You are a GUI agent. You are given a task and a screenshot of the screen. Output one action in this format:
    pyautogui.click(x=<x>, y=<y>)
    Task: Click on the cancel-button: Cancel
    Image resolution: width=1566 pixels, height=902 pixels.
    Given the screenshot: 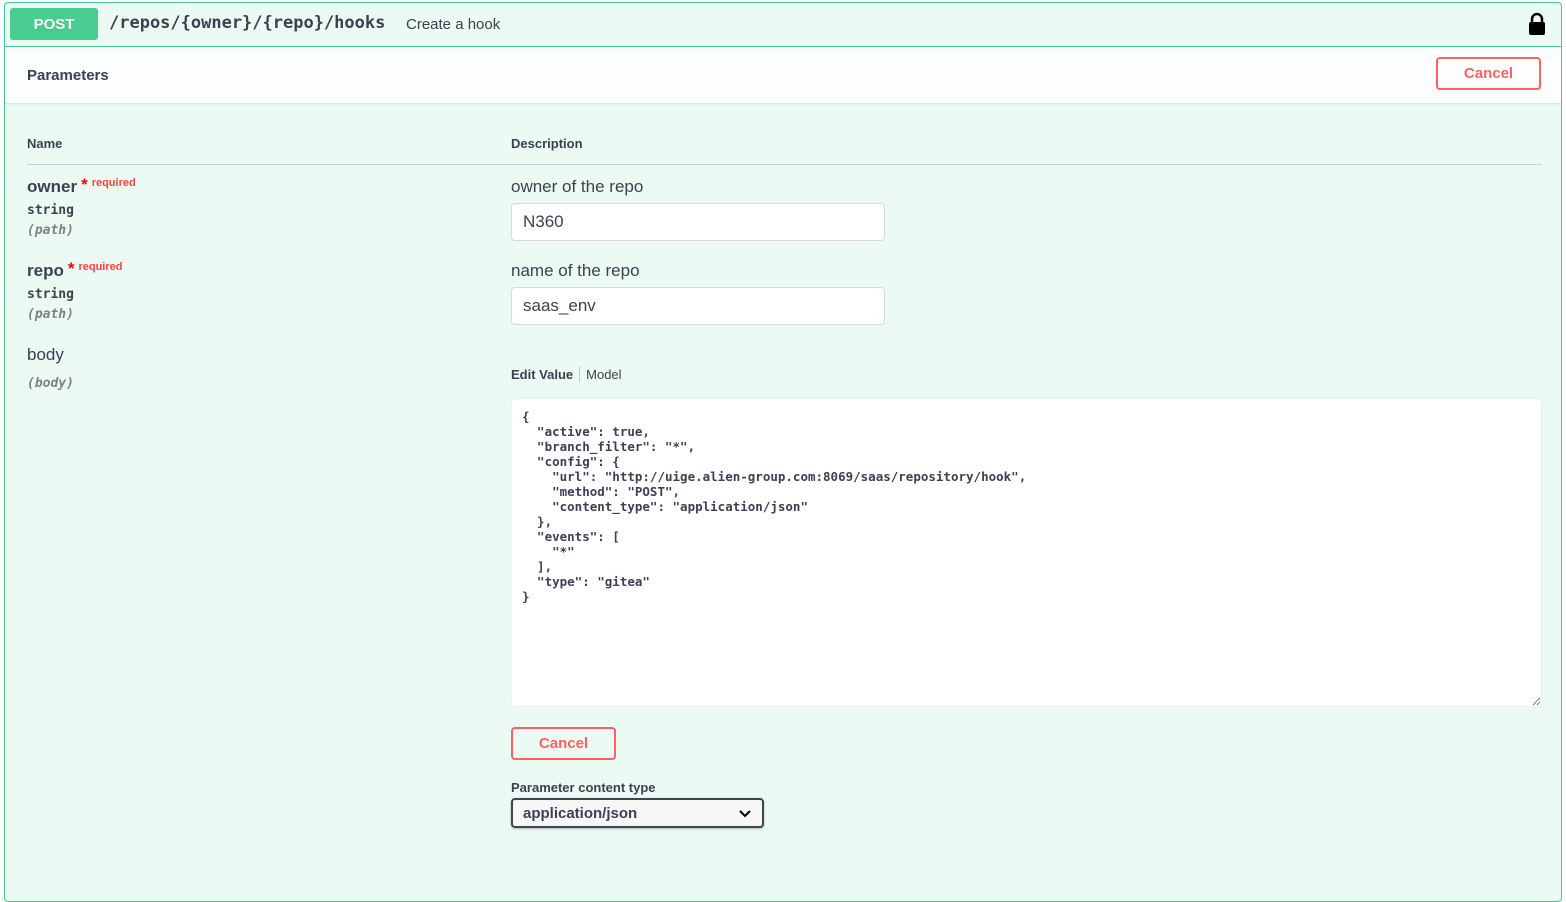 What is the action you would take?
    pyautogui.click(x=1488, y=73)
    